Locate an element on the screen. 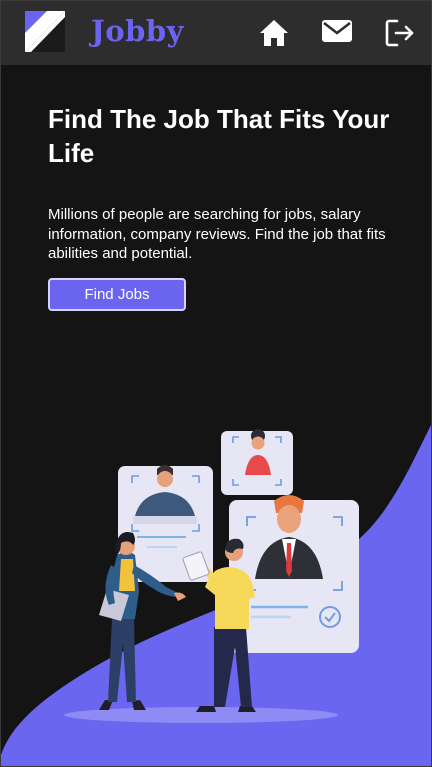 The image size is (432, 767). logout-button is located at coordinates (400, 33).